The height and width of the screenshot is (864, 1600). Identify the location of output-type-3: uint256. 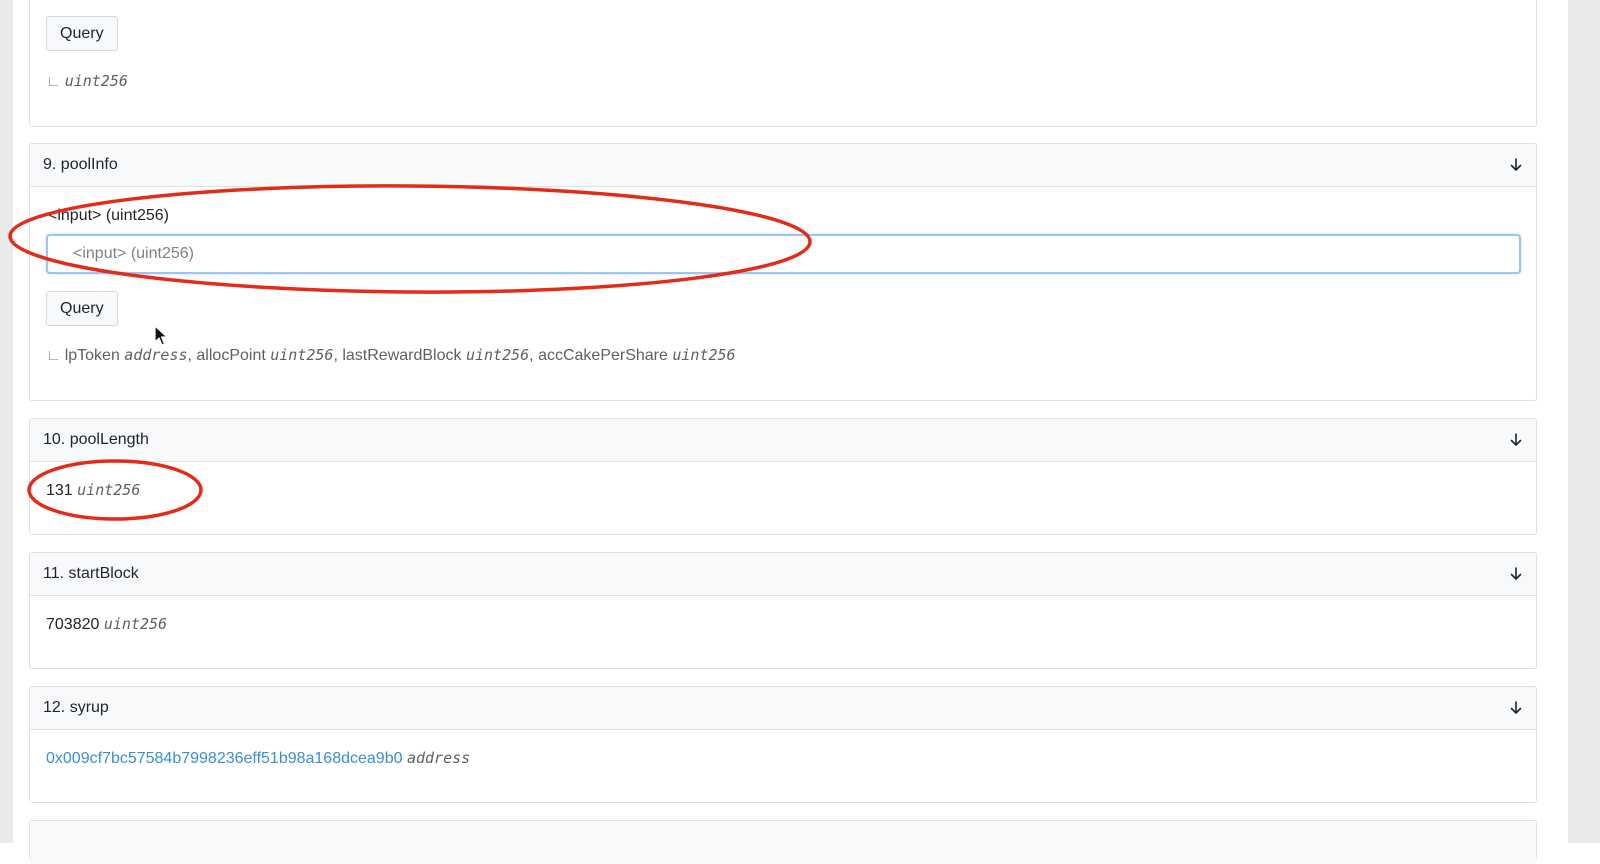
(704, 355).